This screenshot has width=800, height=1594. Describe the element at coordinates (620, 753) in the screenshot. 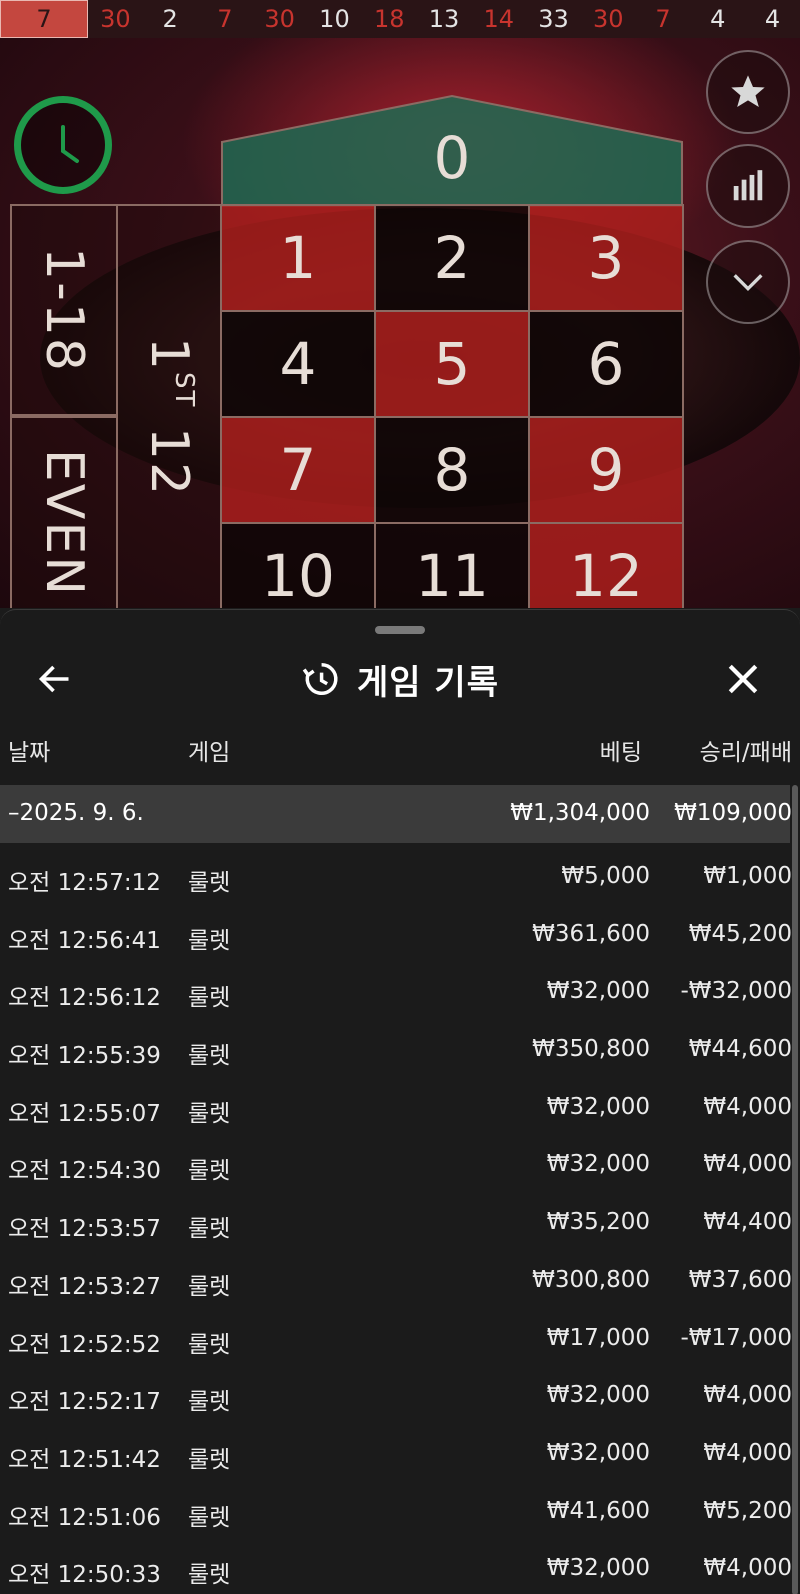

I see `column-header-bet: 베팅` at that location.